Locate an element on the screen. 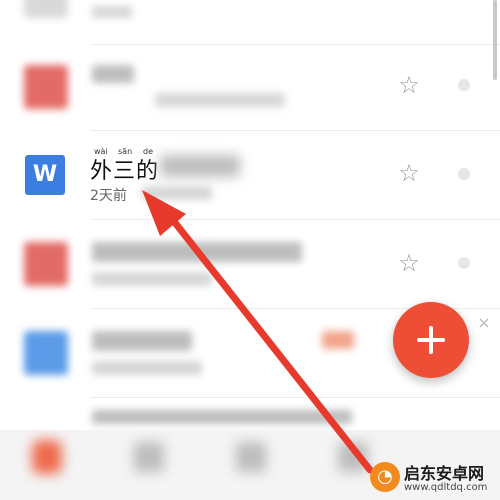 This screenshot has height=500, width=500. site-watermark: ◔ 启东安卓网 www.qdltdq.com is located at coordinates (430, 479).